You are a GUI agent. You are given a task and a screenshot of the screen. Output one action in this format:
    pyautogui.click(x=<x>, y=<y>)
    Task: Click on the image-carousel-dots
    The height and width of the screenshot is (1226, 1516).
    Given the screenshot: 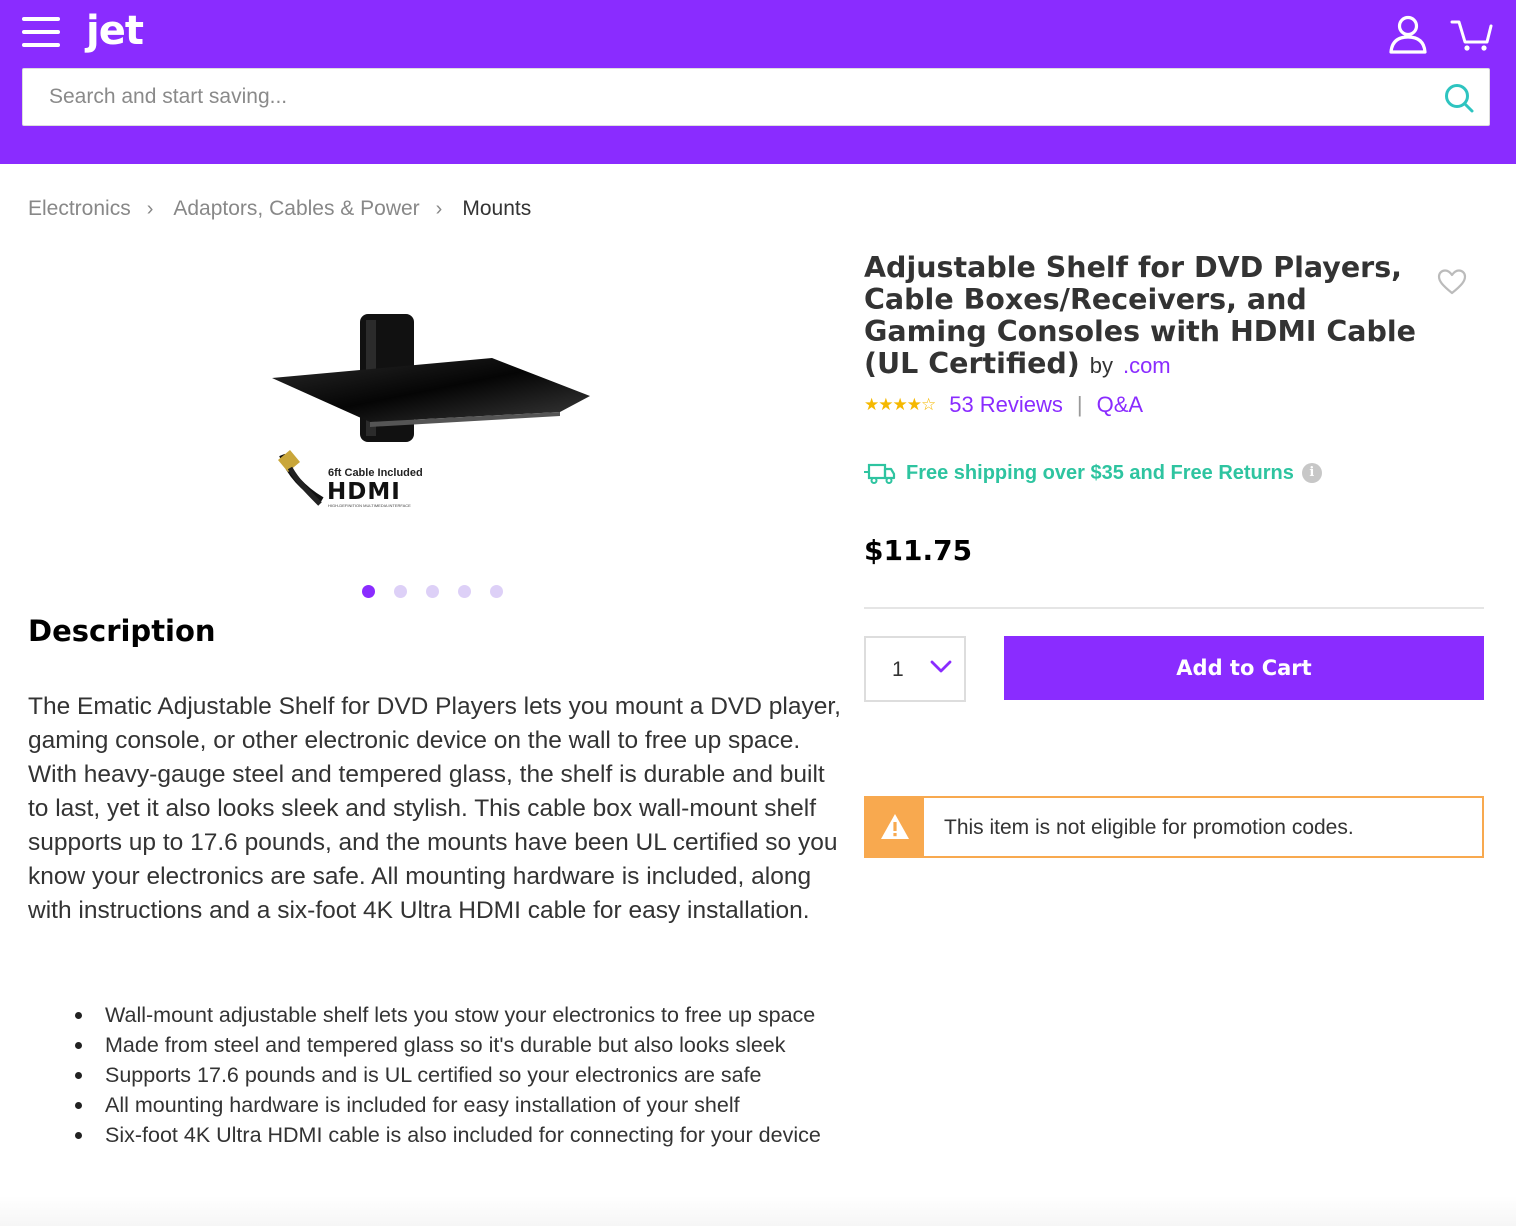 What is the action you would take?
    pyautogui.click(x=432, y=591)
    